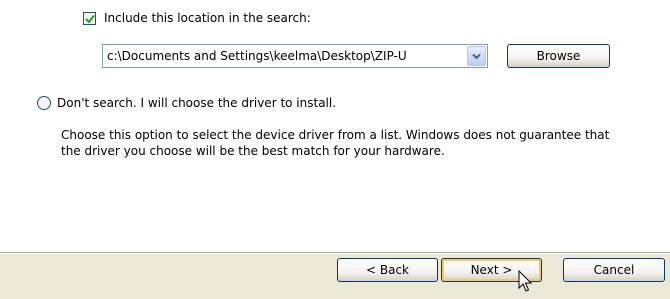  What do you see at coordinates (614, 270) in the screenshot?
I see `cancel-button: Cancel` at bounding box center [614, 270].